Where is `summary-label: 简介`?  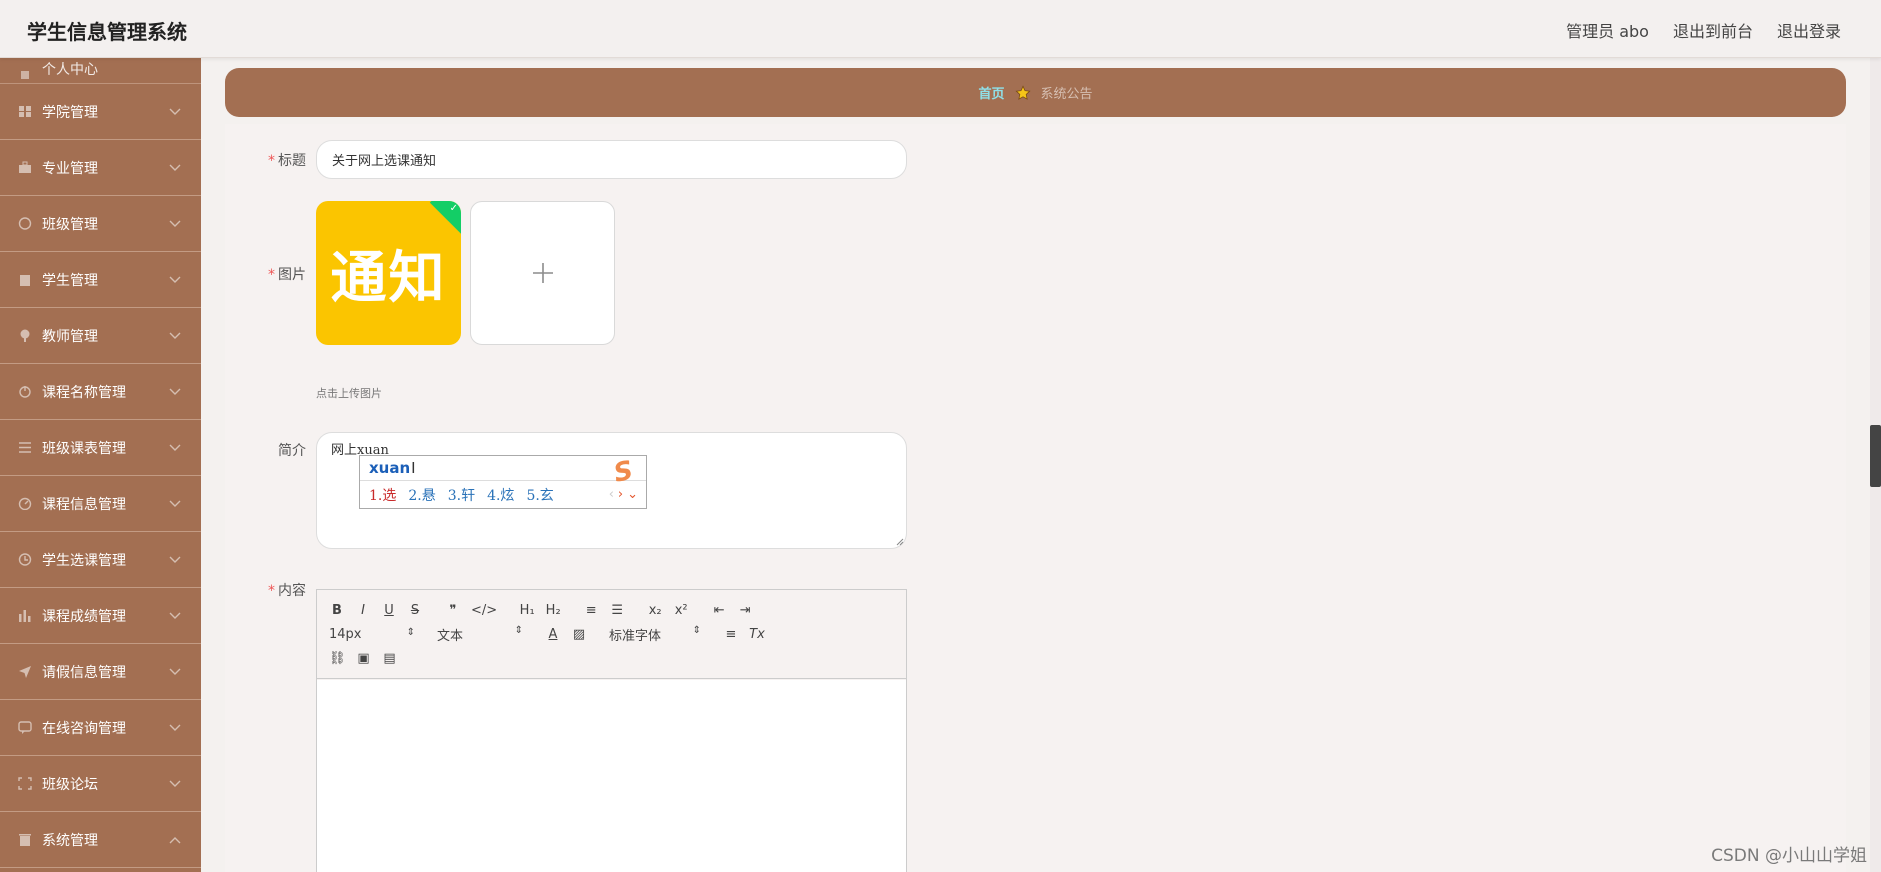
summary-label: 简介 is located at coordinates (292, 451).